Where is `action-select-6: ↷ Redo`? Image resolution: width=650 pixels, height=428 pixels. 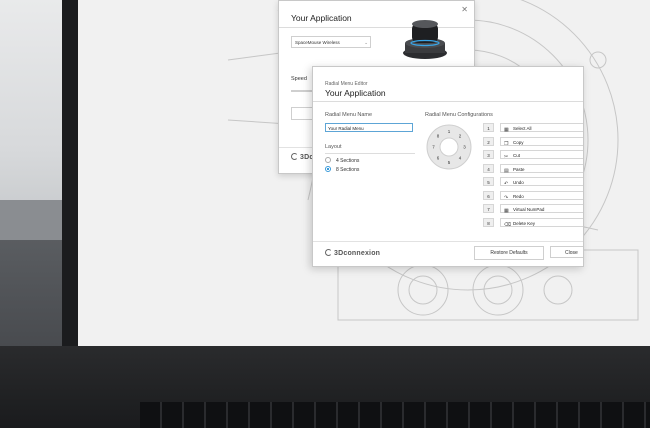
action-select-6: ↷ Redo is located at coordinates (541, 195).